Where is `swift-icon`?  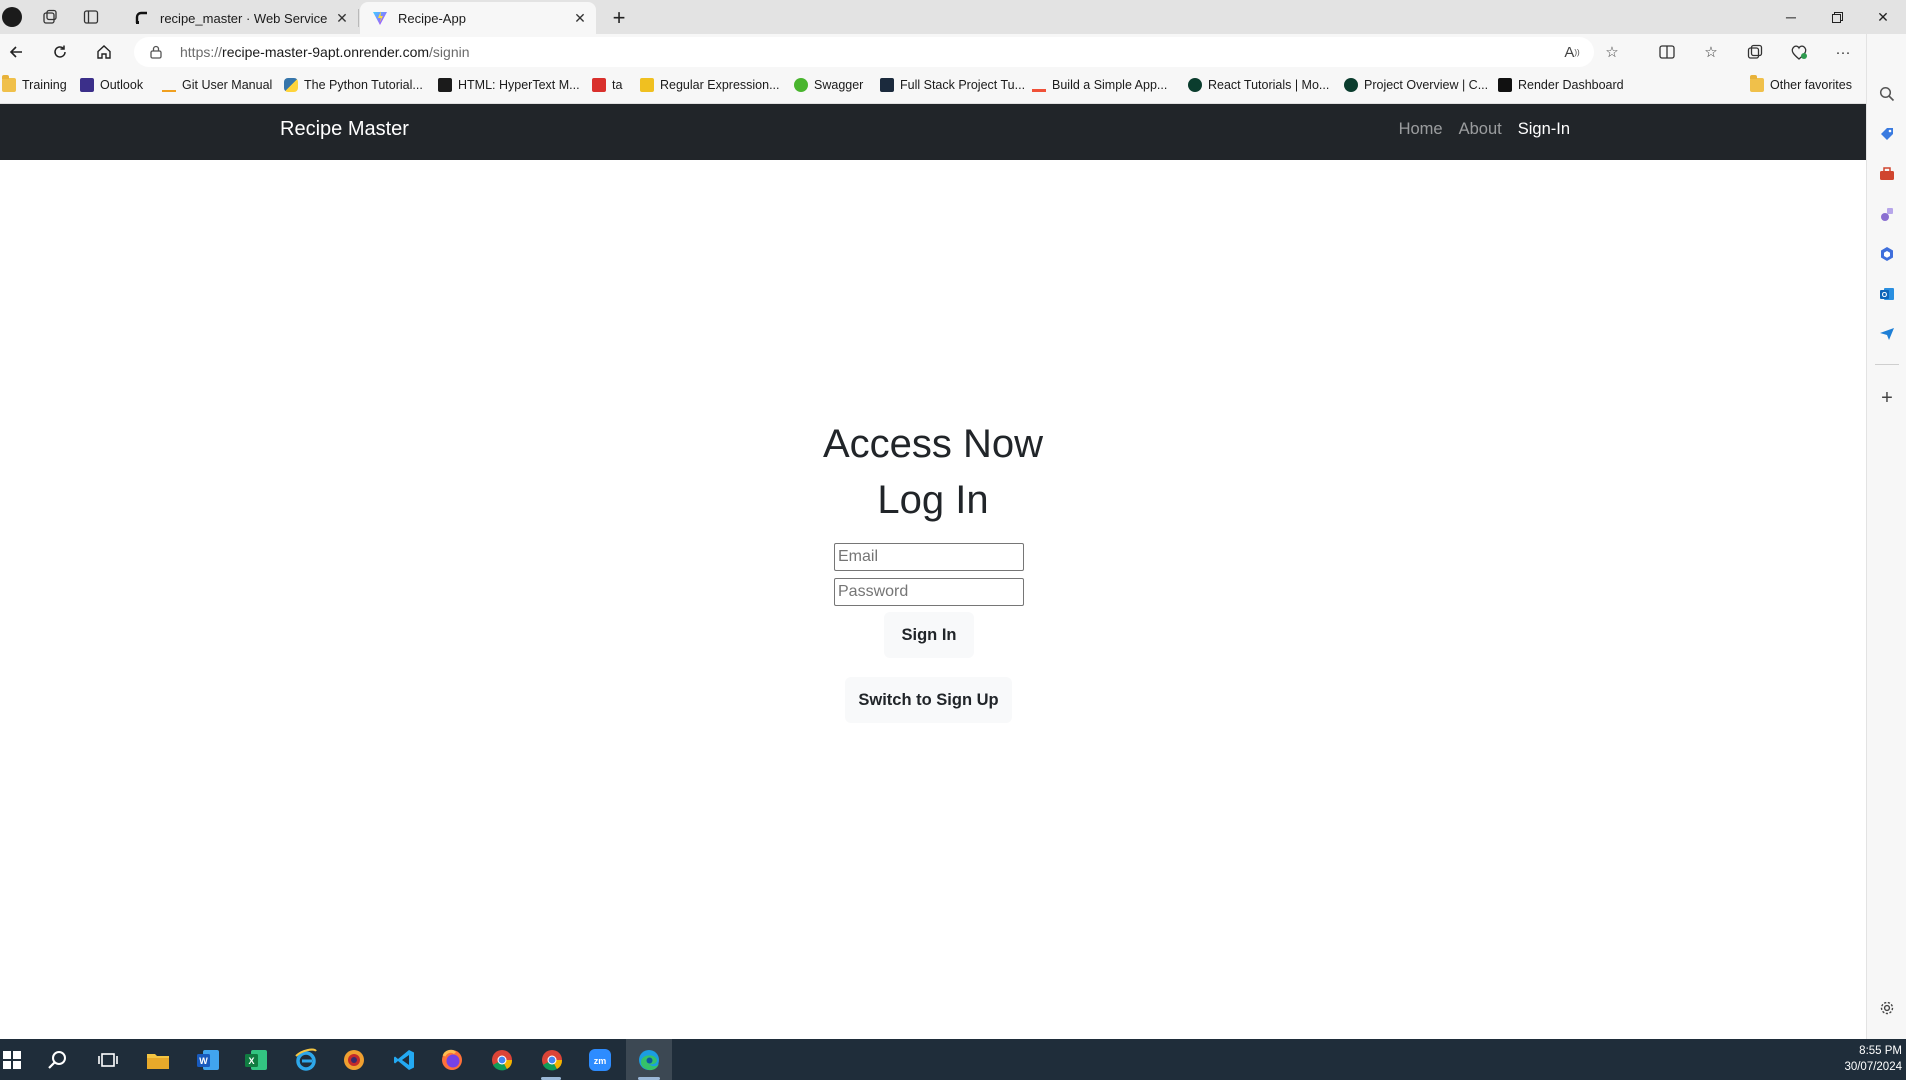
swift-icon is located at coordinates (1039, 85).